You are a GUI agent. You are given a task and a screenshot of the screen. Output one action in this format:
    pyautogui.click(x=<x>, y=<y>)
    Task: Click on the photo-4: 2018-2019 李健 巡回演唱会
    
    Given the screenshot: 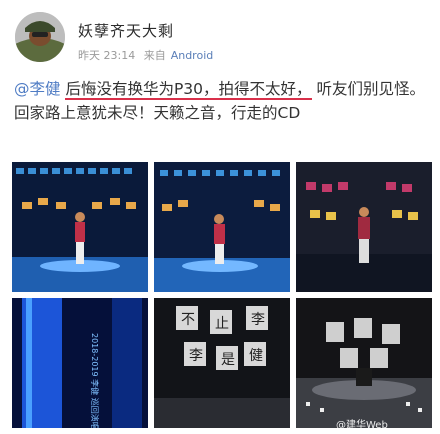 What is the action you would take?
    pyautogui.click(x=80, y=363)
    